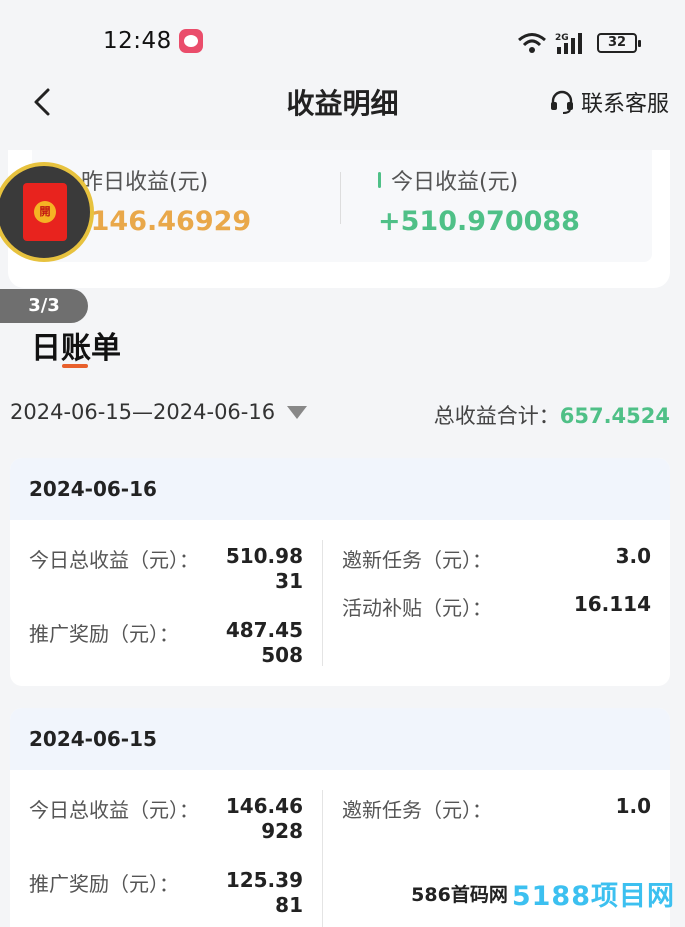  I want to click on summary-divider, so click(340, 198).